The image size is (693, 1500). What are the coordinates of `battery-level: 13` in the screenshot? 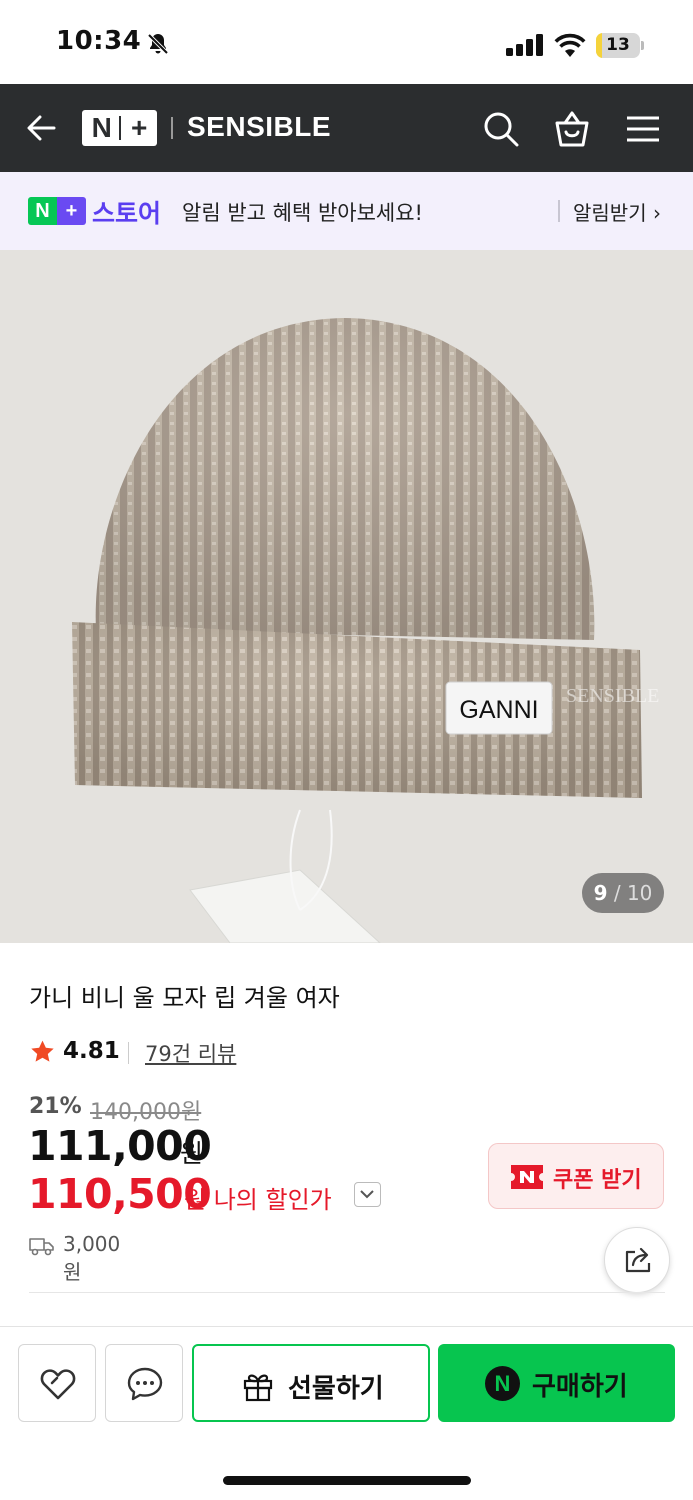 It's located at (618, 45).